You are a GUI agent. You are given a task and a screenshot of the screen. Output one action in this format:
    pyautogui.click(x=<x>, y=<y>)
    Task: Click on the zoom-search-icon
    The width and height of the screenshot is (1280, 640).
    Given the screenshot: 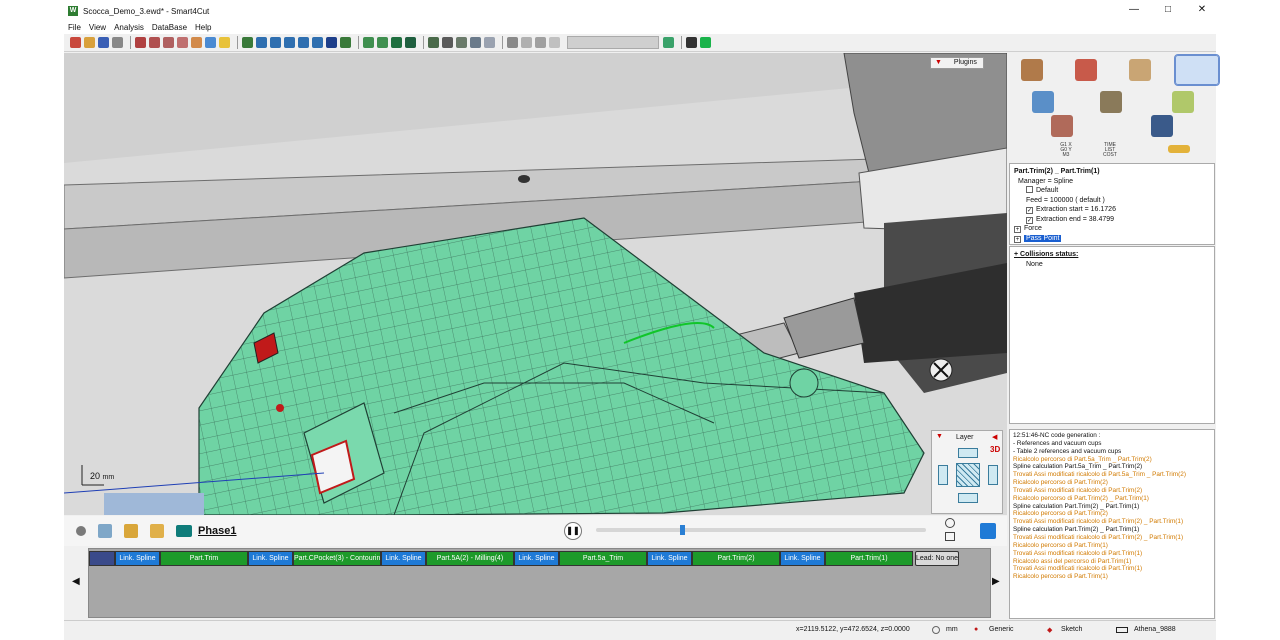 What is the action you would take?
    pyautogui.click(x=950, y=523)
    